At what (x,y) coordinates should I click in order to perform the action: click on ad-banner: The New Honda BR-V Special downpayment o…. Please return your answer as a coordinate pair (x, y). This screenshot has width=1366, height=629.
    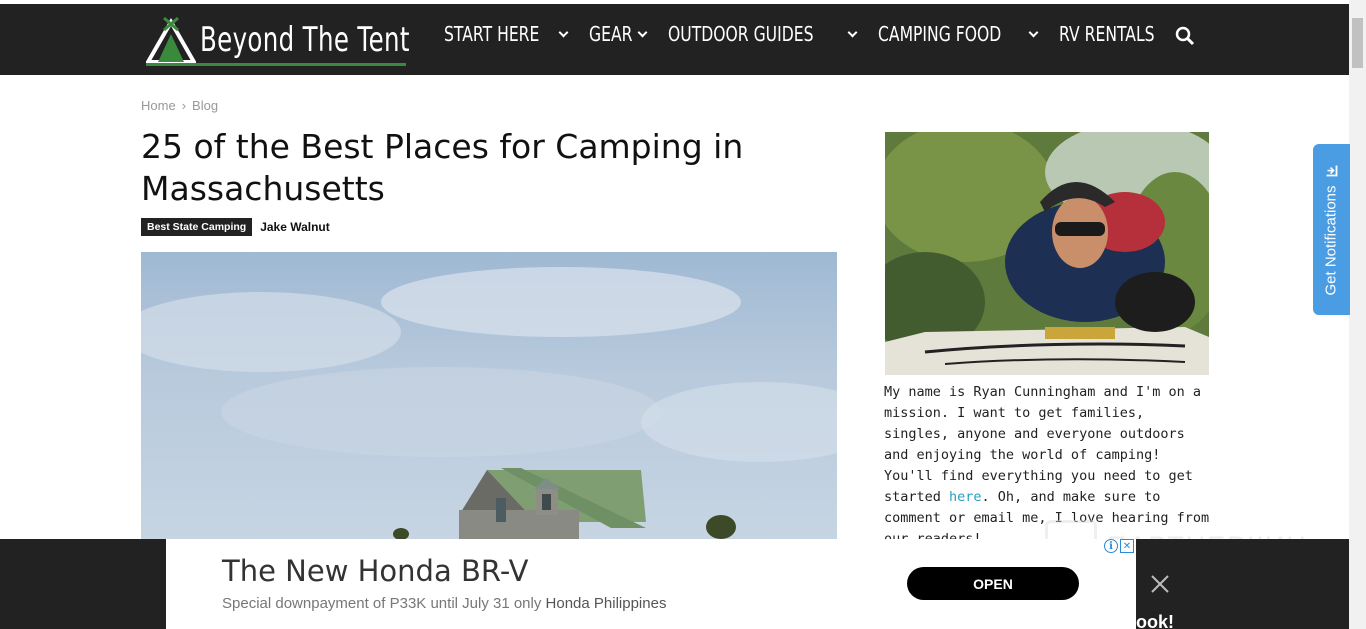
    Looking at the image, I should click on (651, 584).